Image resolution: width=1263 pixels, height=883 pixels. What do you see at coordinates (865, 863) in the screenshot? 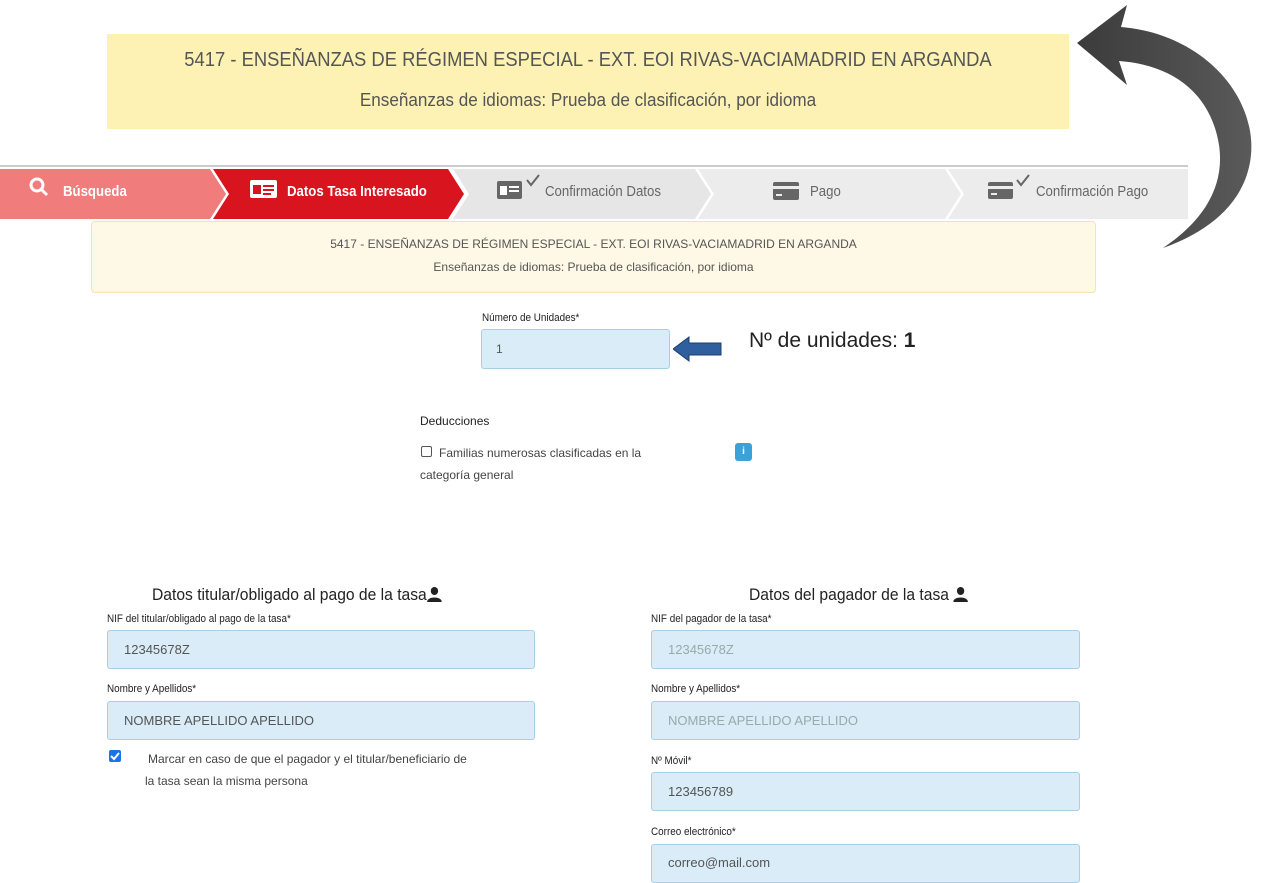
I see `pagador-email-input: correo@mail.com` at bounding box center [865, 863].